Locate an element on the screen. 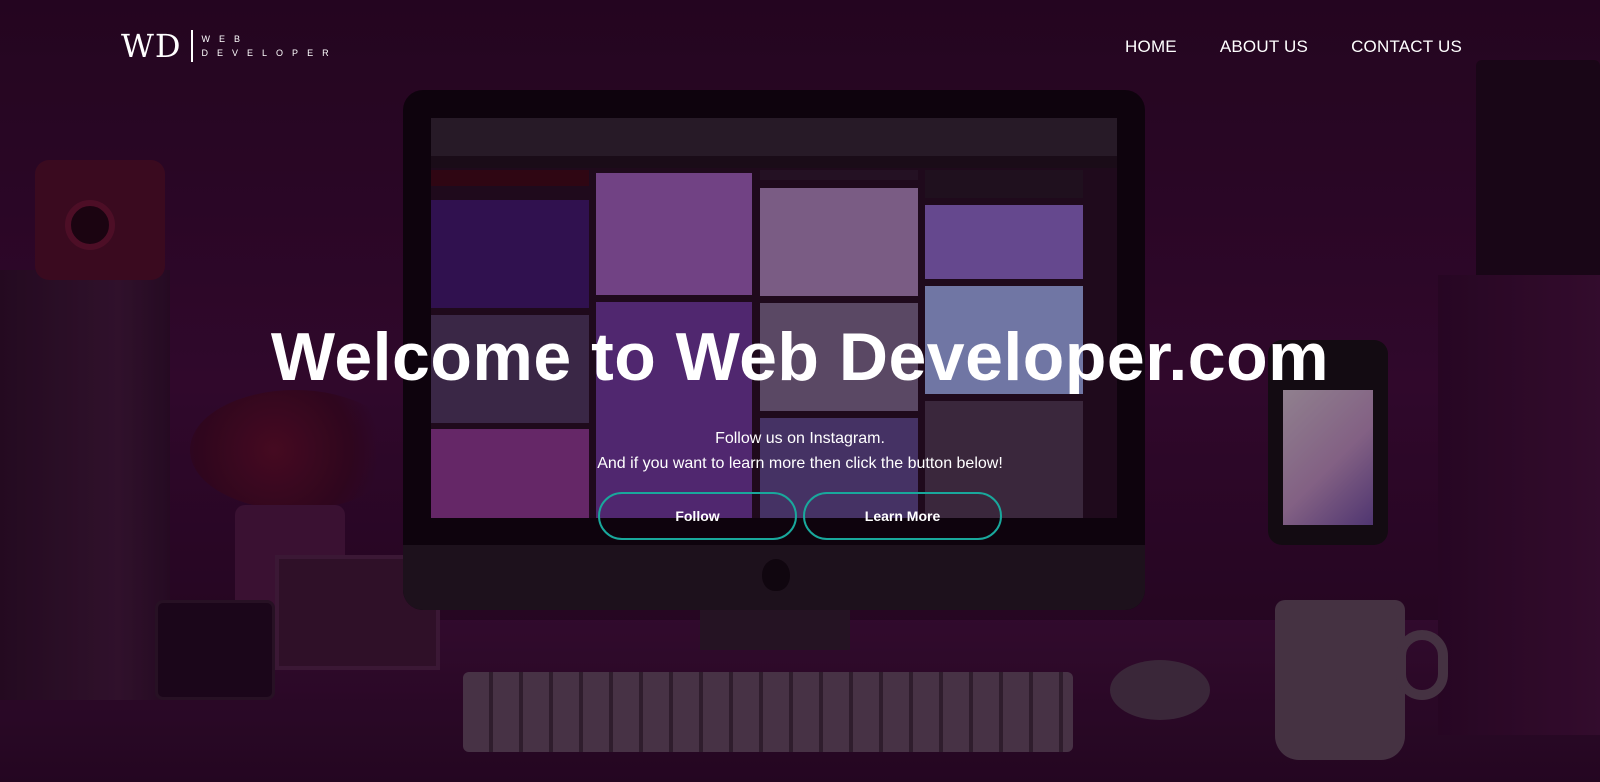 The image size is (1600, 782). hero-title: Welcome to Web Developer.com is located at coordinates (800, 357).